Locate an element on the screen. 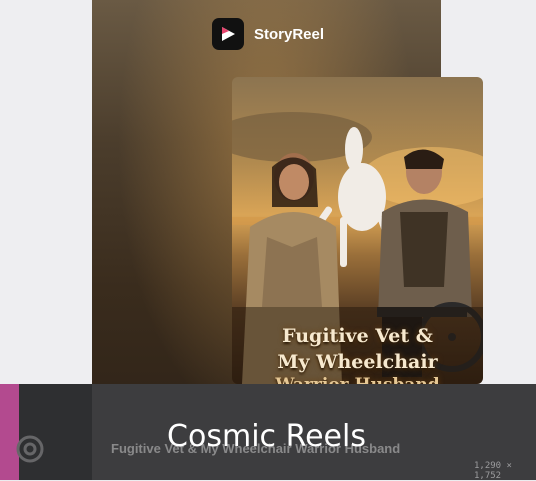 The height and width of the screenshot is (481, 536). play-icon is located at coordinates (228, 34).